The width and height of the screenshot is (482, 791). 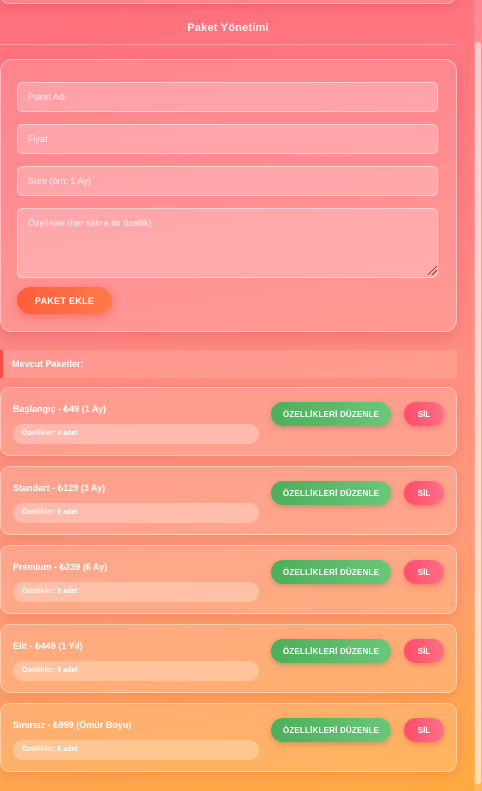 I want to click on title-divider, so click(x=228, y=44).